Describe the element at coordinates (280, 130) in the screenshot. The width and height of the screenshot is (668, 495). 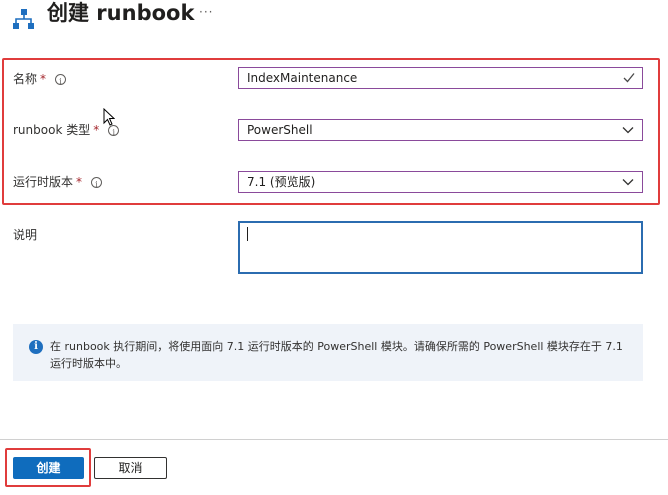
I see `type-value: PowerShell` at that location.